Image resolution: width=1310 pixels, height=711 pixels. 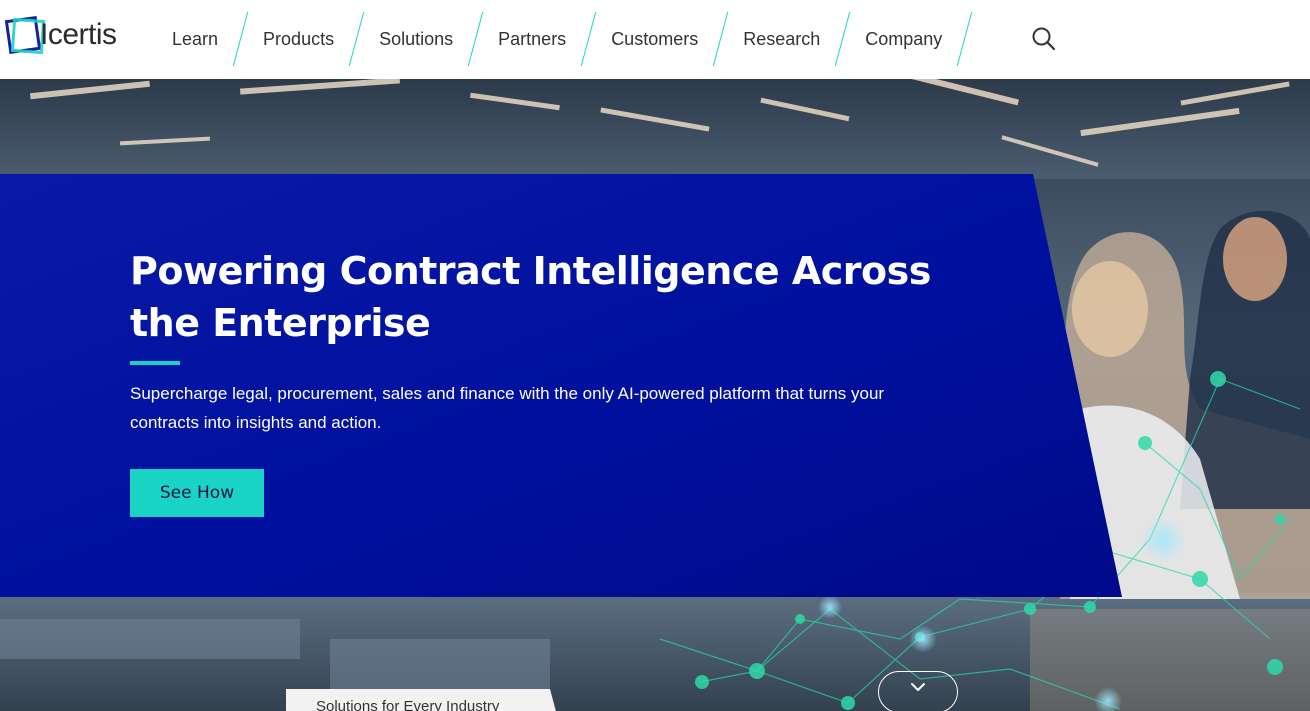 I want to click on nav-item-partners: Partners, so click(x=532, y=39).